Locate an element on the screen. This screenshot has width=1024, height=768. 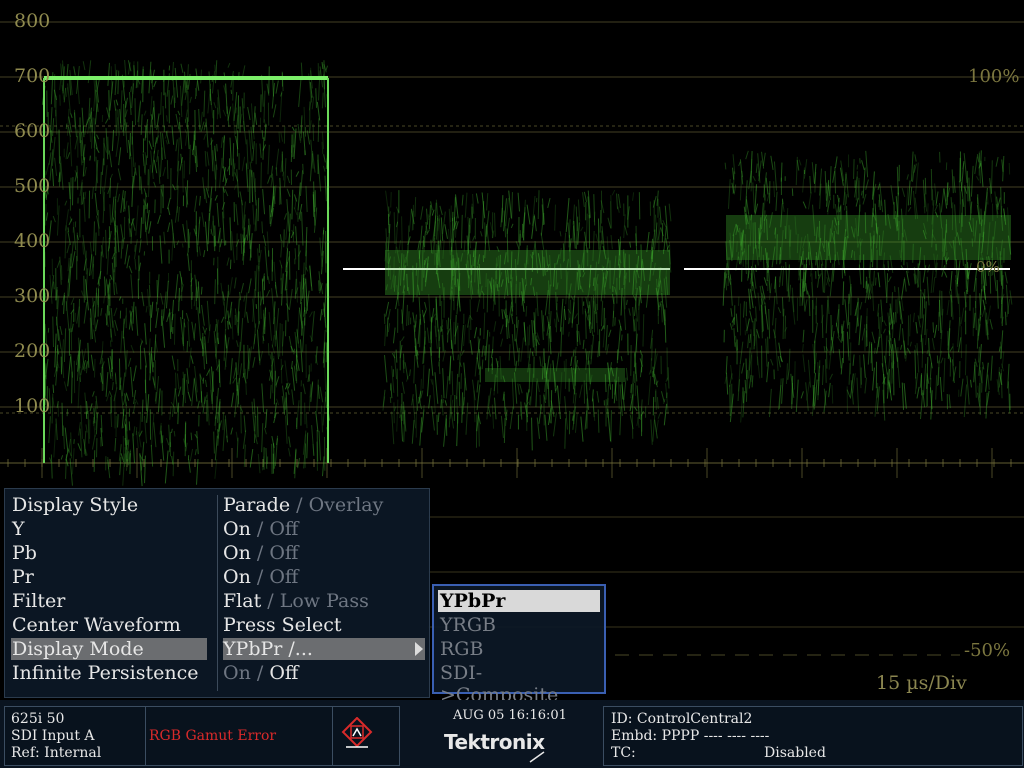
percent-minus50-label: -50% is located at coordinates (987, 650).